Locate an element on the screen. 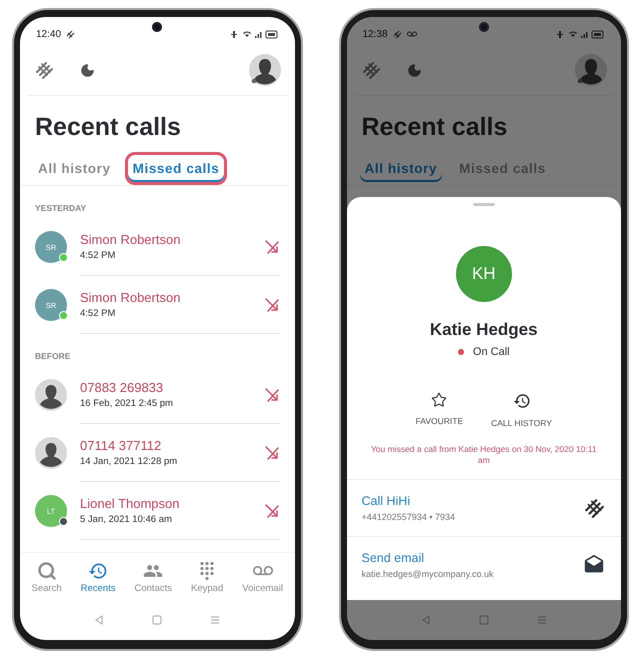  call-time: 5 Jan, 2021 10:46 am is located at coordinates (126, 519).